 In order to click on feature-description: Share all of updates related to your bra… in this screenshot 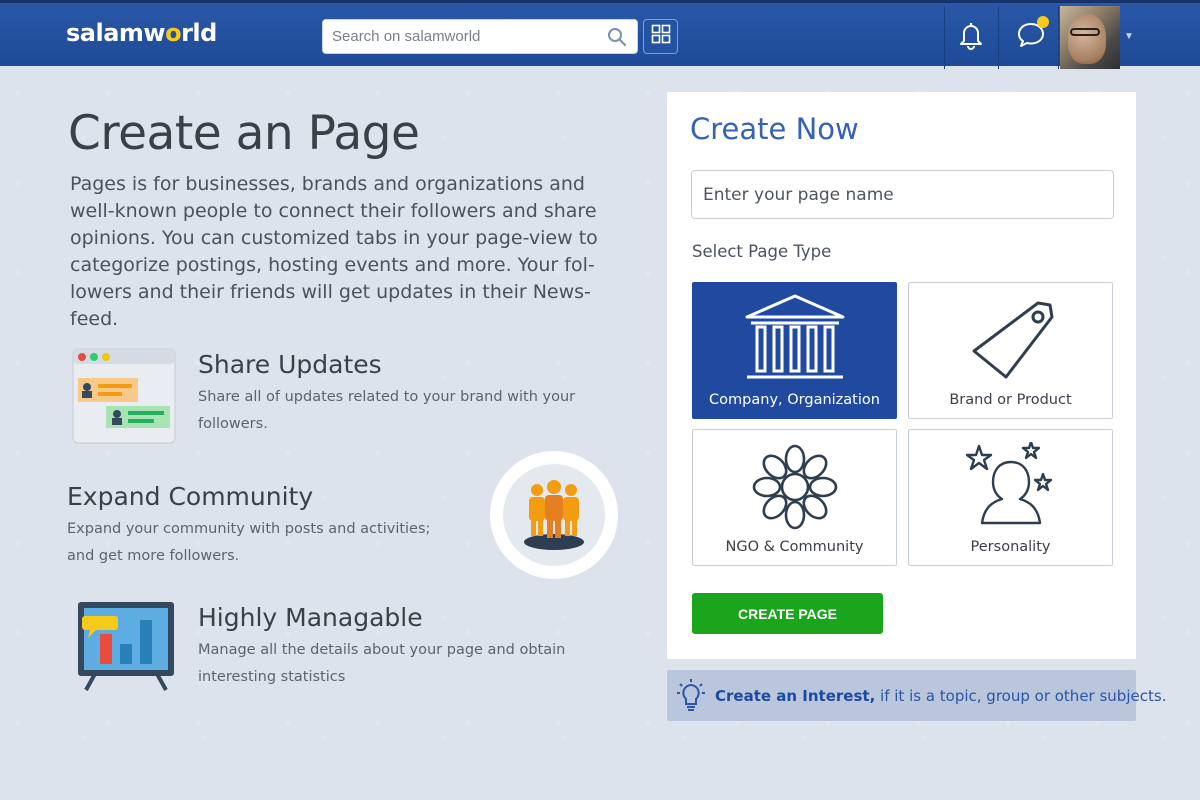, I will do `click(387, 410)`.